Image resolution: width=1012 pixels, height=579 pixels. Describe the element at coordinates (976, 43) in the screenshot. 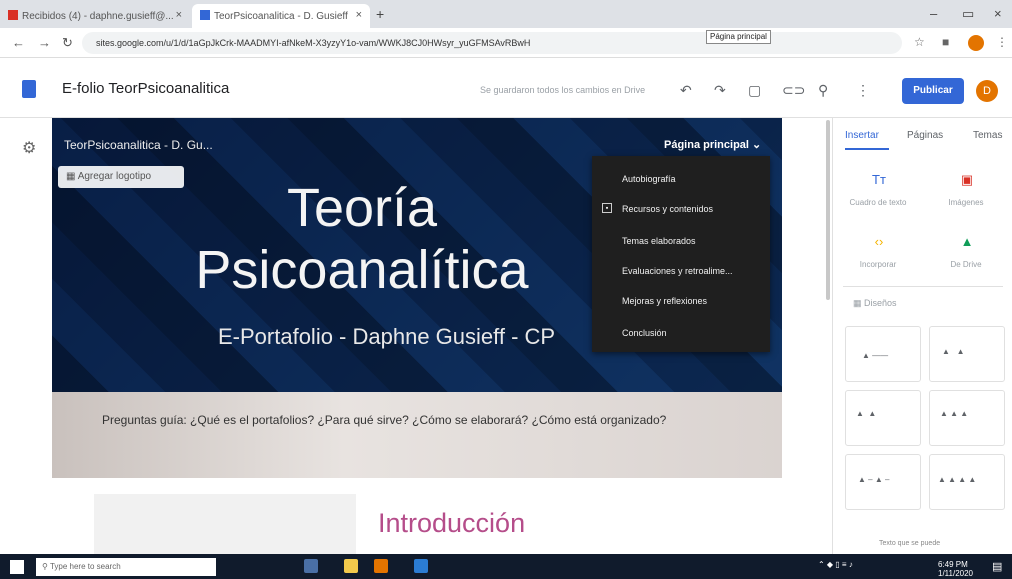

I see `profile-avatar-icon` at that location.